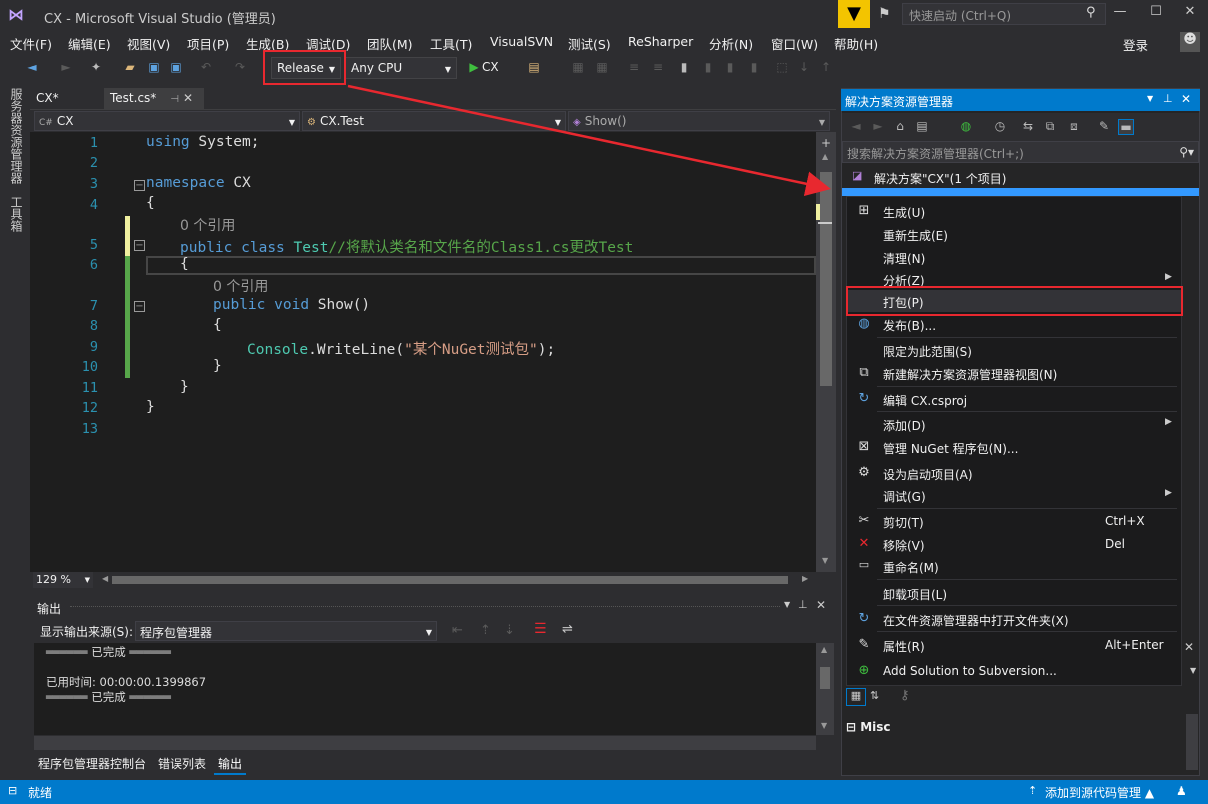 This screenshot has width=1208, height=804. What do you see at coordinates (1000, 127) in the screenshot?
I see `history-icon: ◷` at bounding box center [1000, 127].